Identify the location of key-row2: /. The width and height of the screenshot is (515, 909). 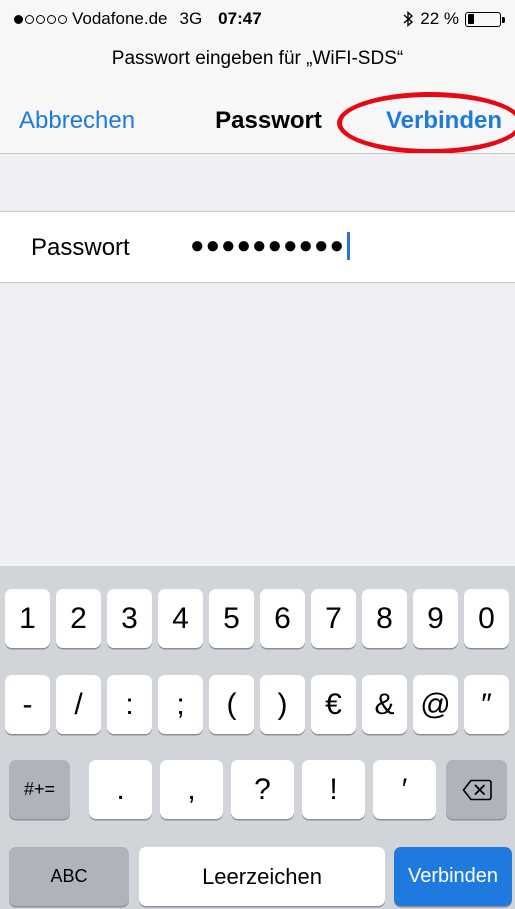
(78, 704).